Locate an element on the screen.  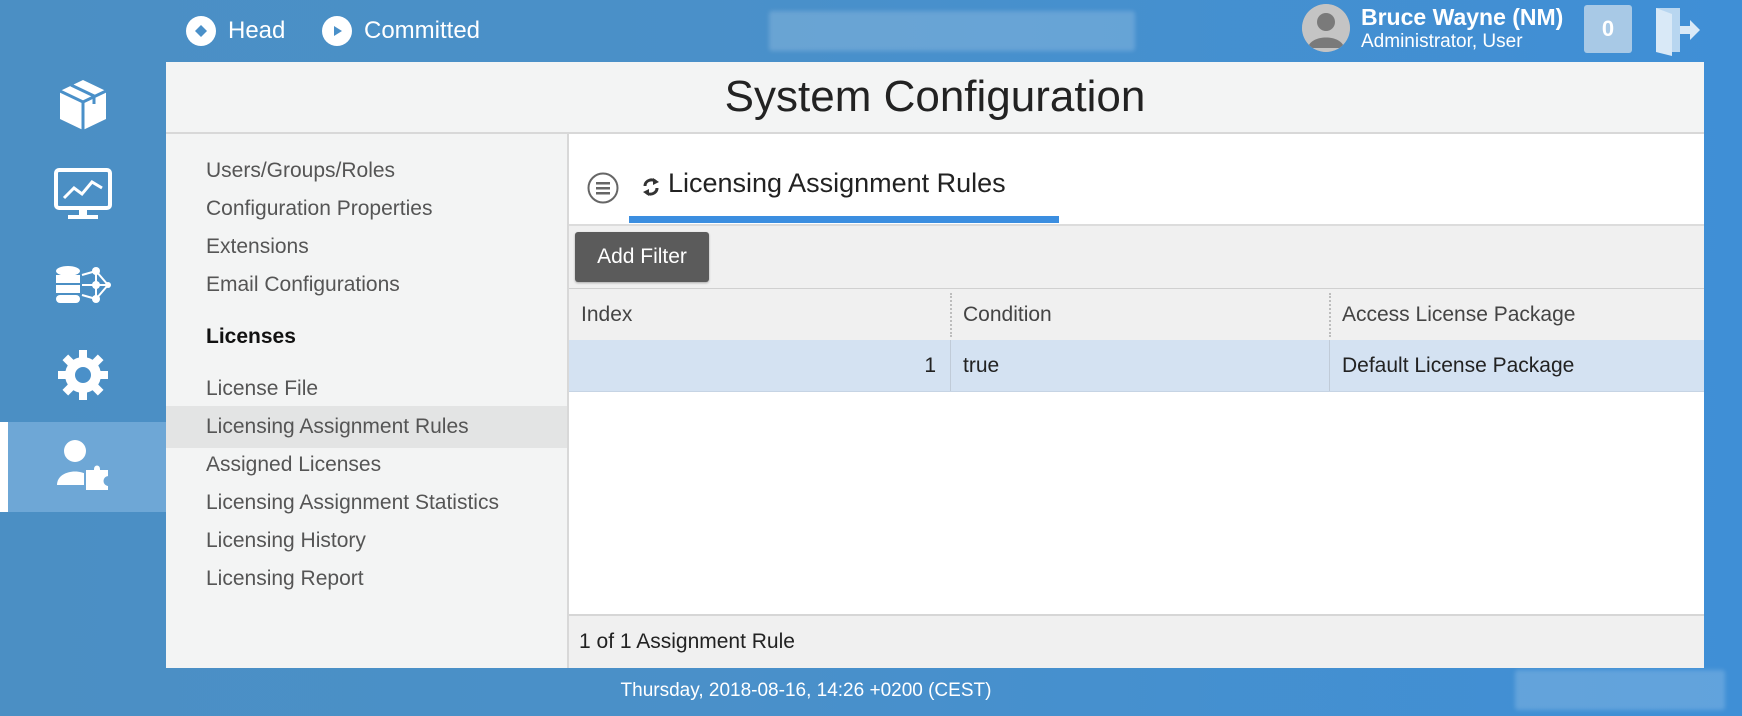
database-network-icon is located at coordinates (83, 287).